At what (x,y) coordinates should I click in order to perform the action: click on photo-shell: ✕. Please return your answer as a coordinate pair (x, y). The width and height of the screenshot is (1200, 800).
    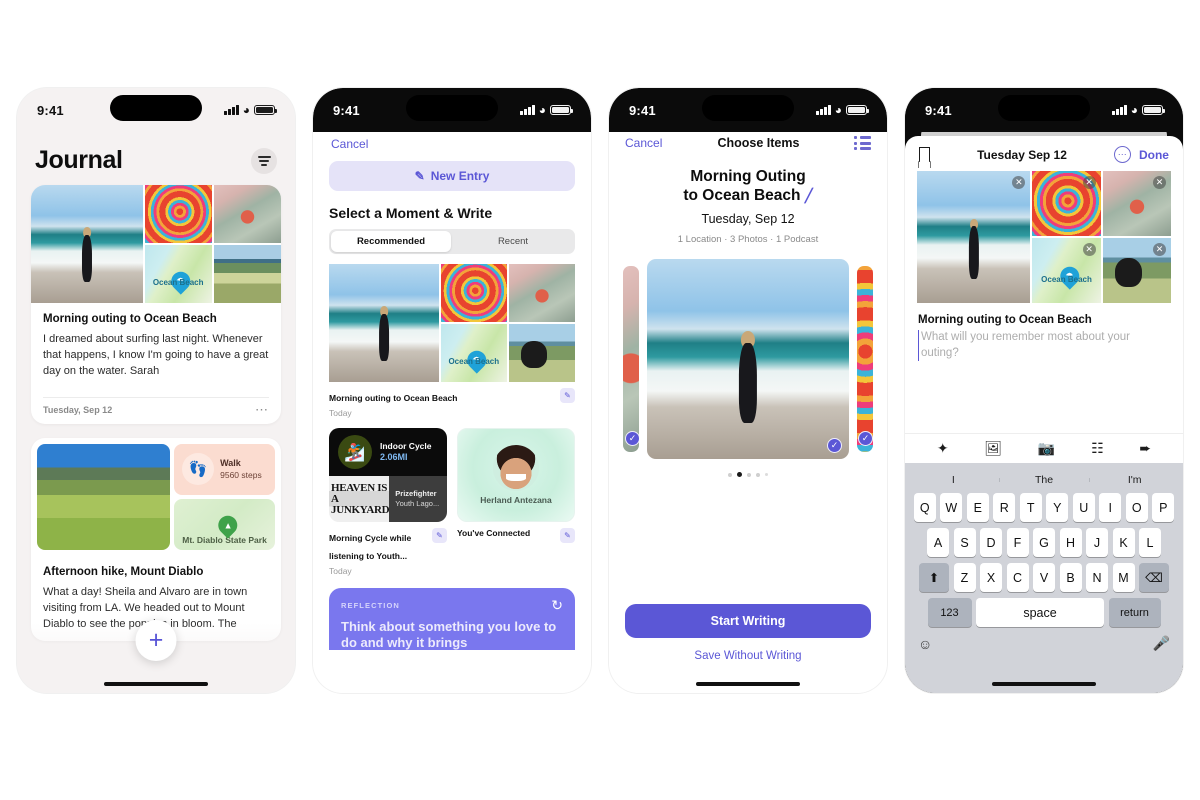
    Looking at the image, I should click on (1136, 203).